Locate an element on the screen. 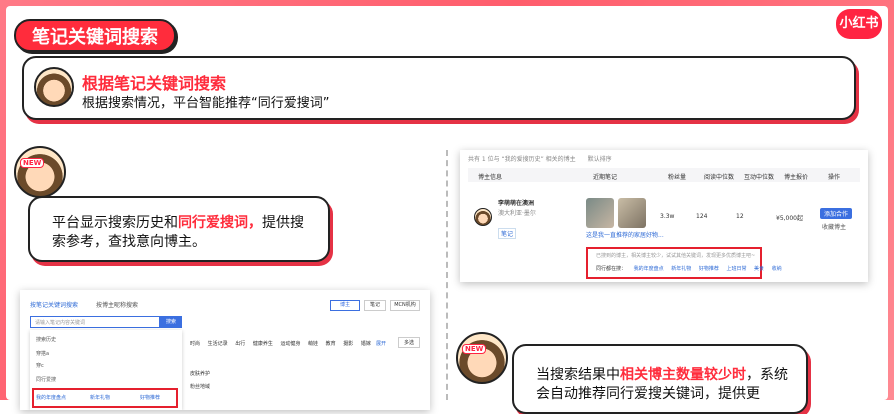  col-header: 博主报价 is located at coordinates (796, 177).